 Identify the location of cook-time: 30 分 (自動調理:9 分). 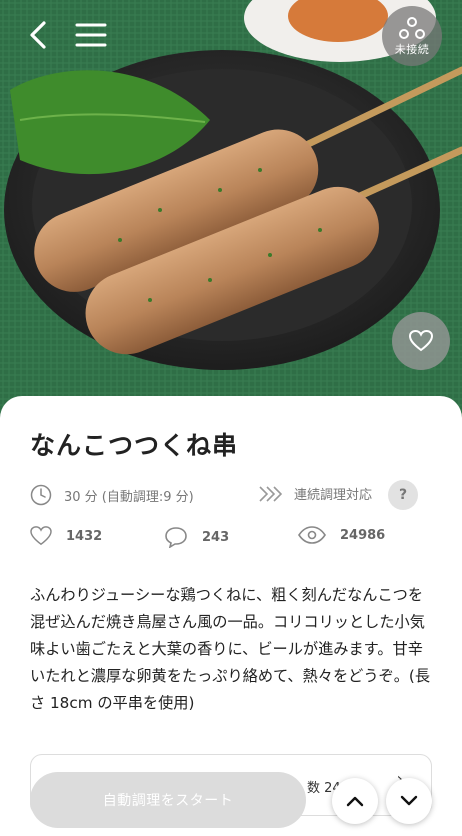
(112, 495).